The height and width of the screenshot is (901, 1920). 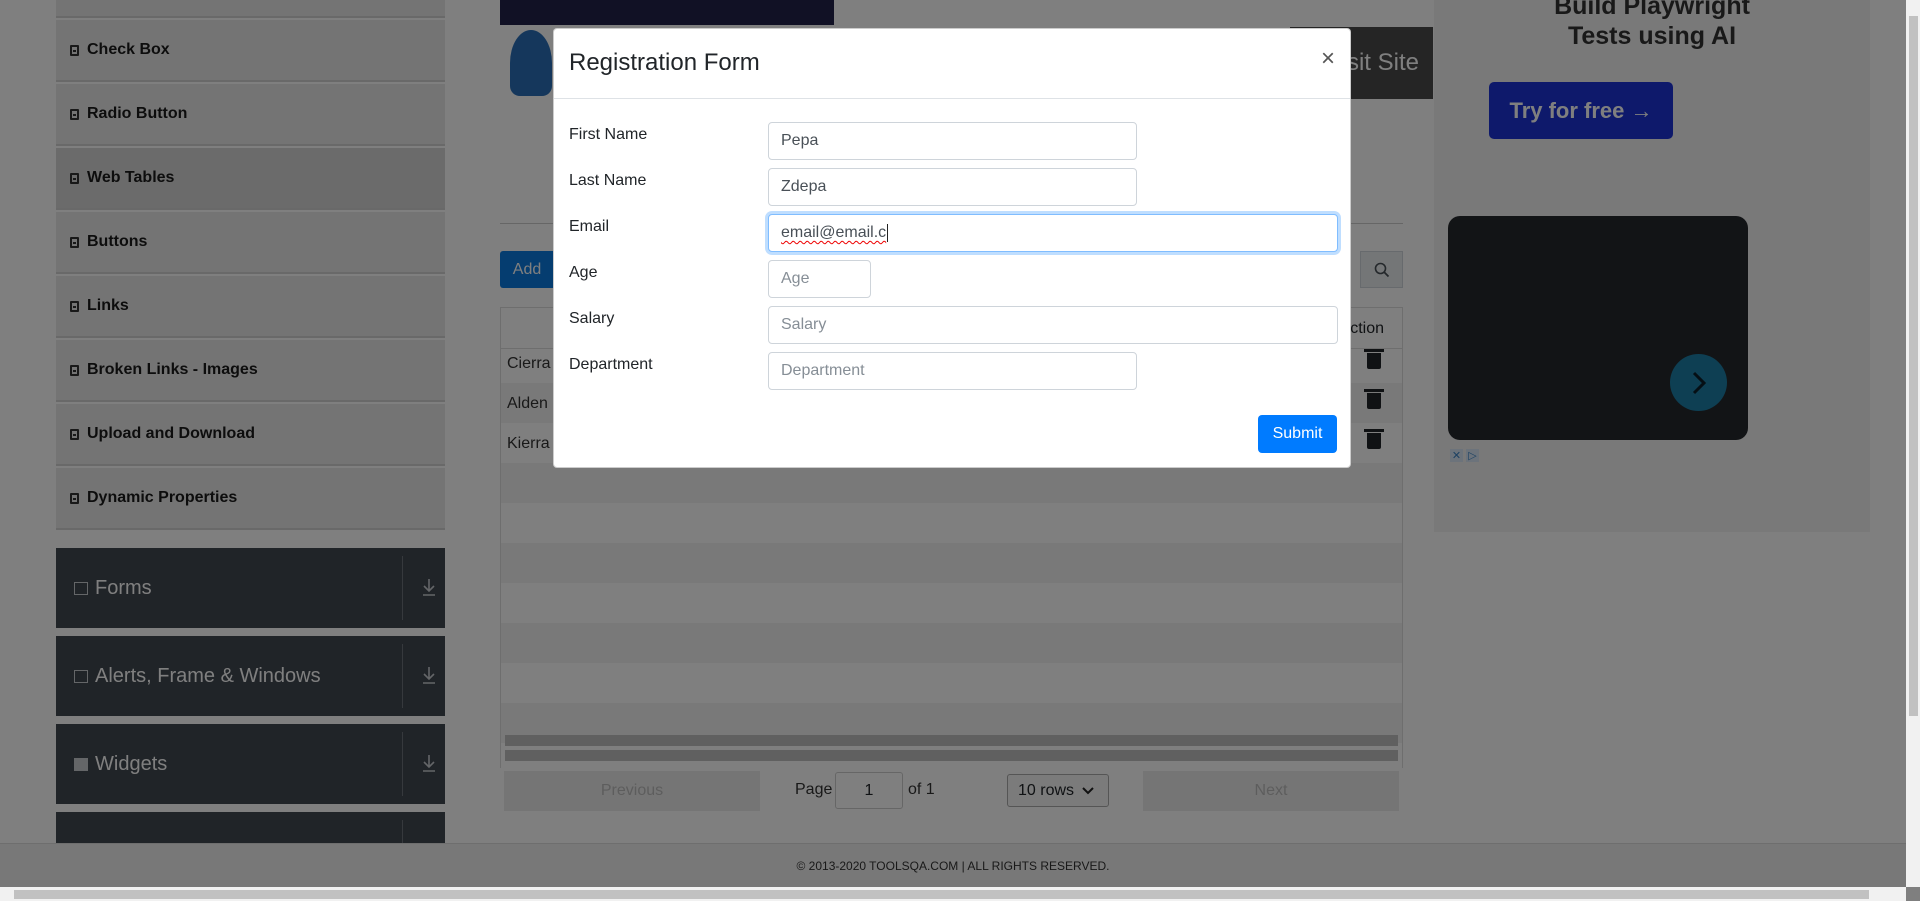 I want to click on submit-button: Submit, so click(x=1297, y=434).